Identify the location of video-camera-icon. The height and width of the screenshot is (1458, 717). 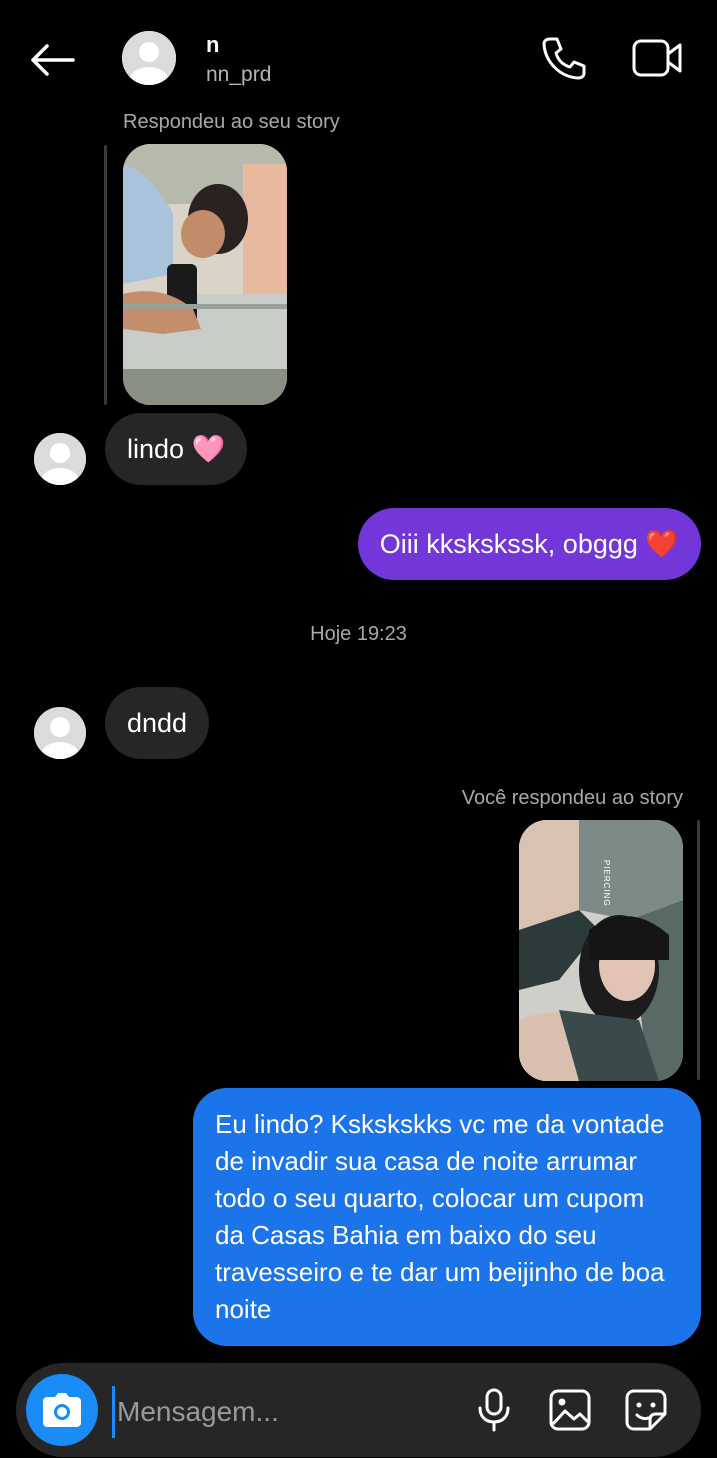
(657, 58).